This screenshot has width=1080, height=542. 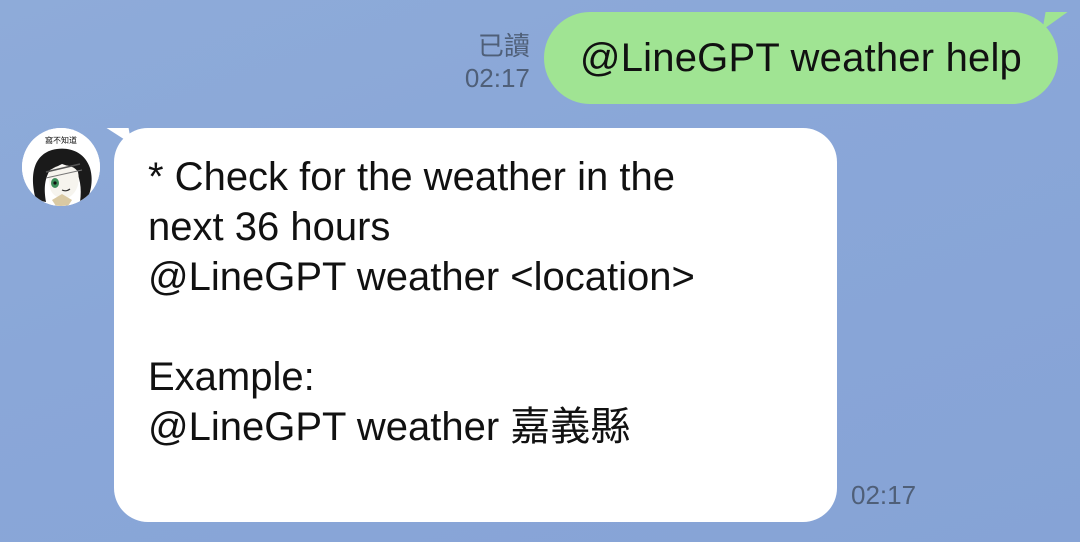 What do you see at coordinates (497, 78) in the screenshot?
I see `outgoing-message-time: 02:17` at bounding box center [497, 78].